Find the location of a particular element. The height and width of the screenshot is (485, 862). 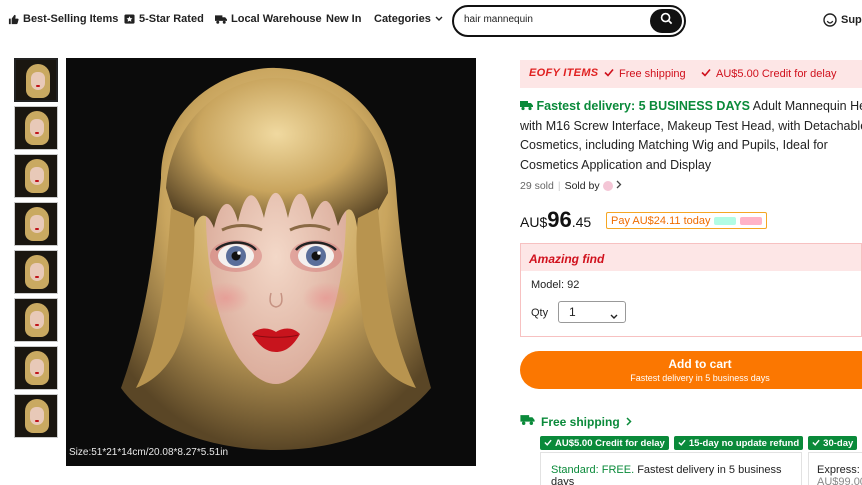

shipping-badge: 15-day no update refund is located at coordinates (738, 443).